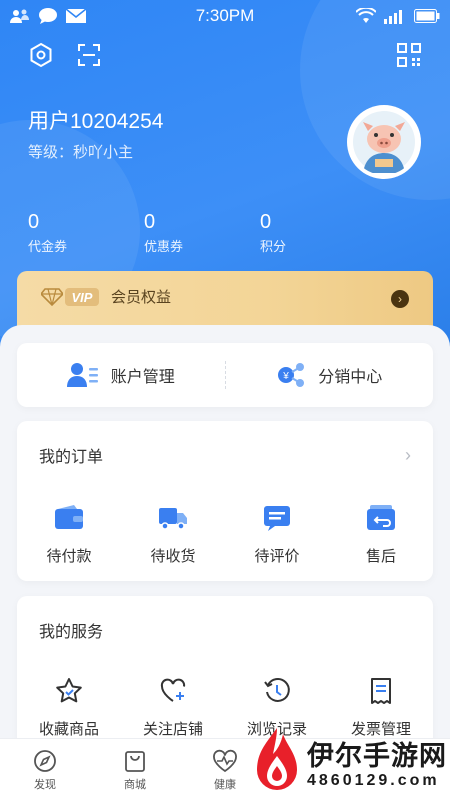 The width and height of the screenshot is (450, 800). Describe the element at coordinates (377, 756) in the screenshot. I see `watermark-title: 伊尔手游网` at that location.